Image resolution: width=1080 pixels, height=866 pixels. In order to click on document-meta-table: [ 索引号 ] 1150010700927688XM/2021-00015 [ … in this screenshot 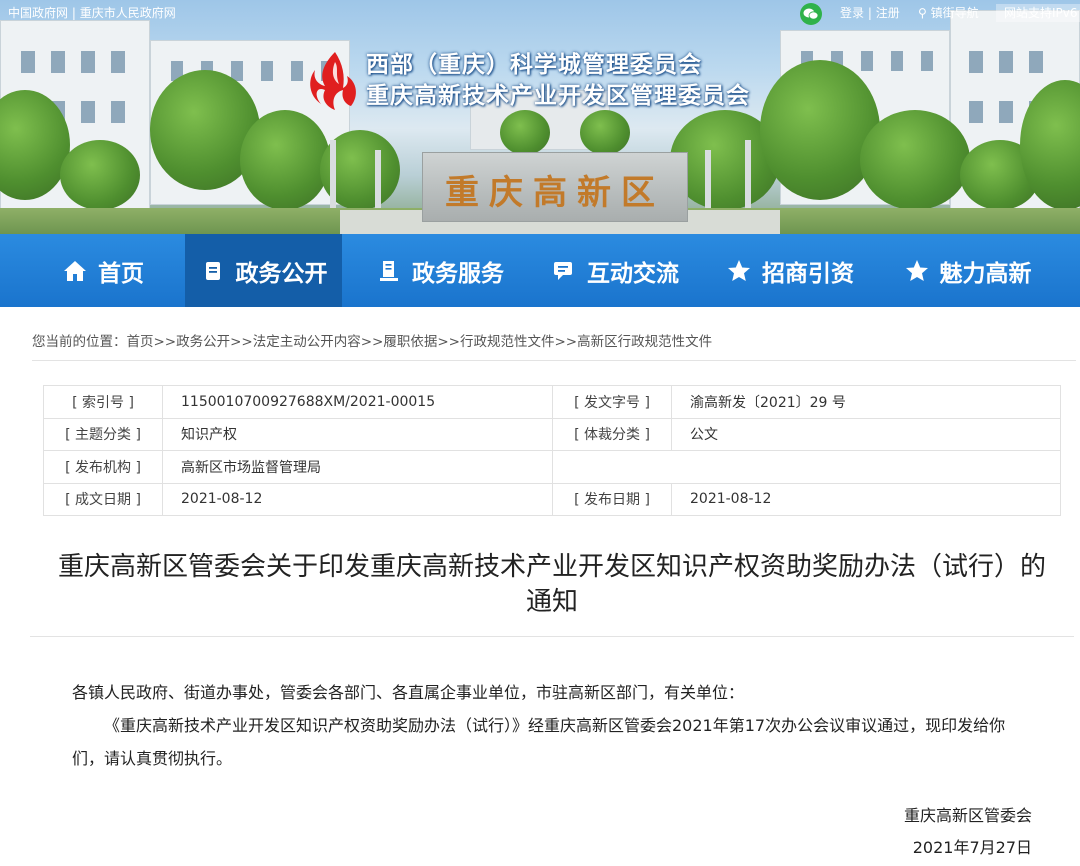, I will do `click(552, 450)`.